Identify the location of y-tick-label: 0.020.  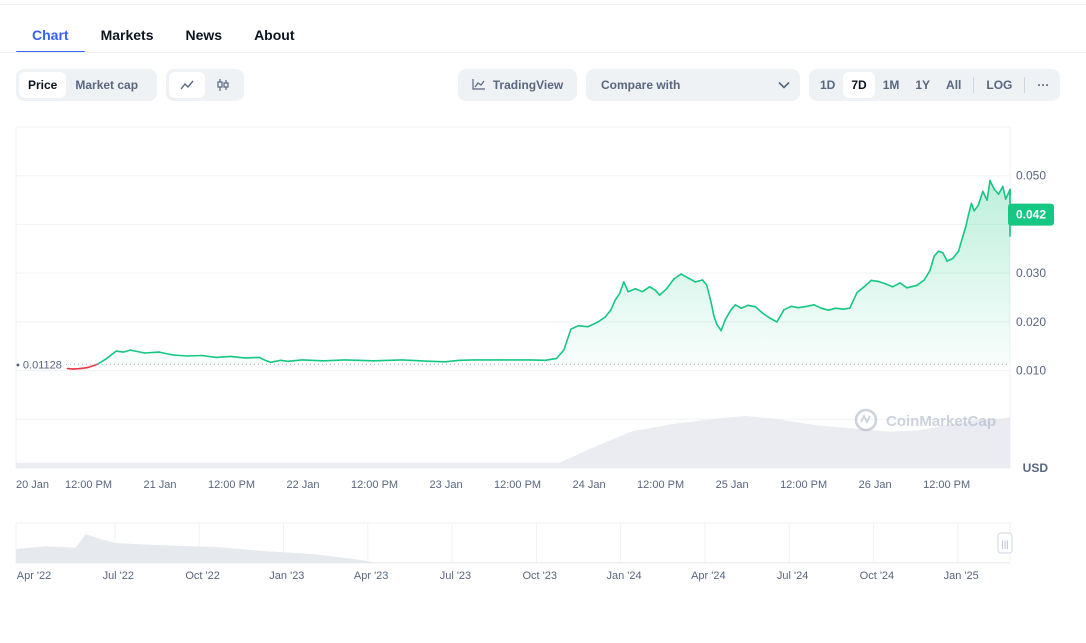
(1031, 322).